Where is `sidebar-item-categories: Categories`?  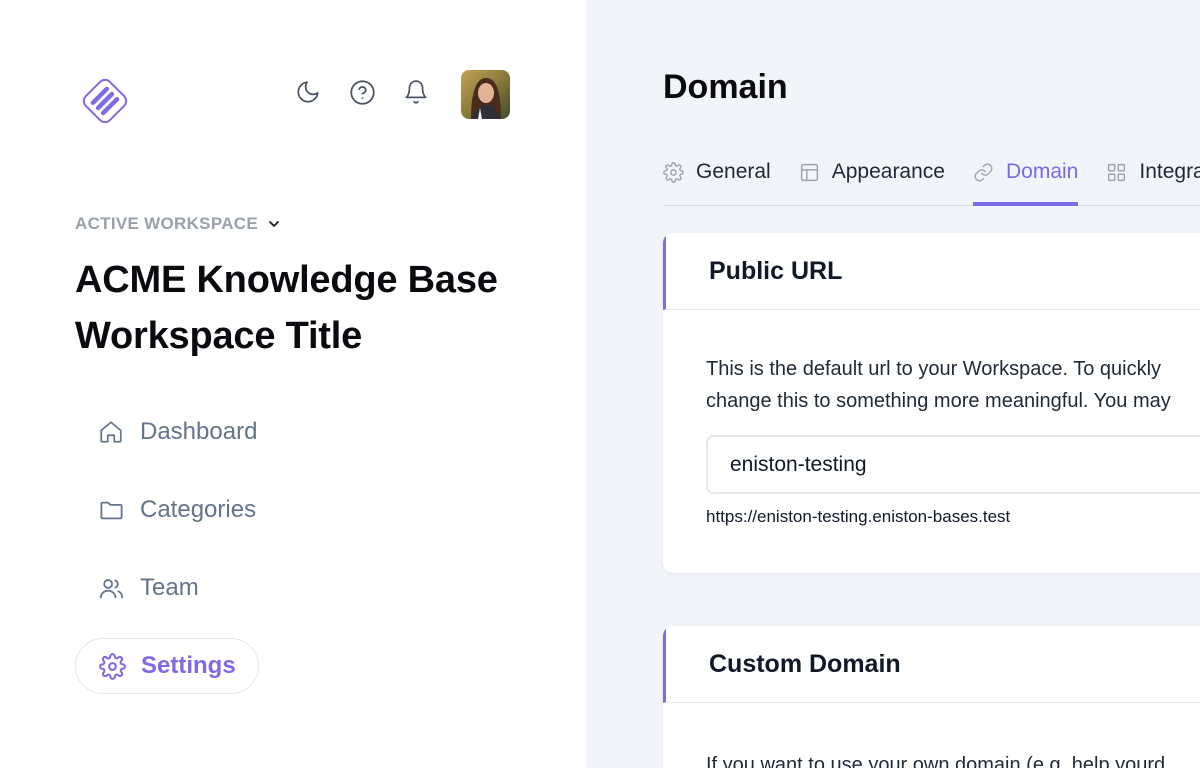
sidebar-item-categories: Categories is located at coordinates (177, 510).